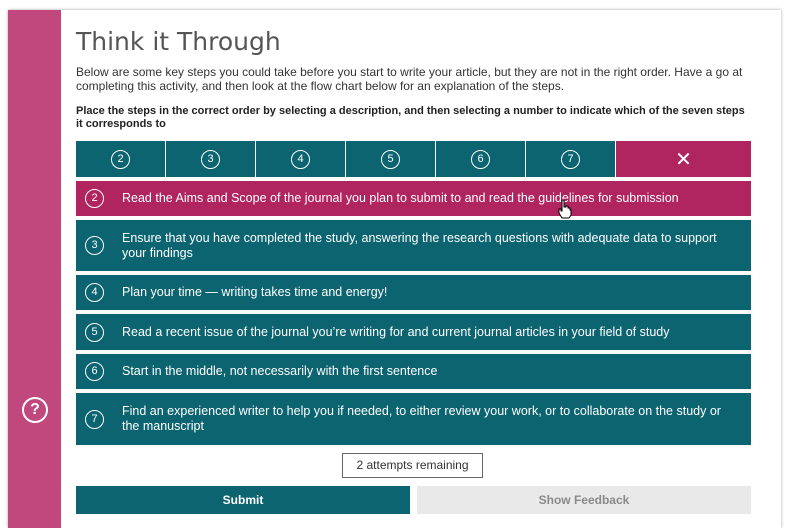 This screenshot has width=792, height=528. I want to click on step-number: 7, so click(94, 419).